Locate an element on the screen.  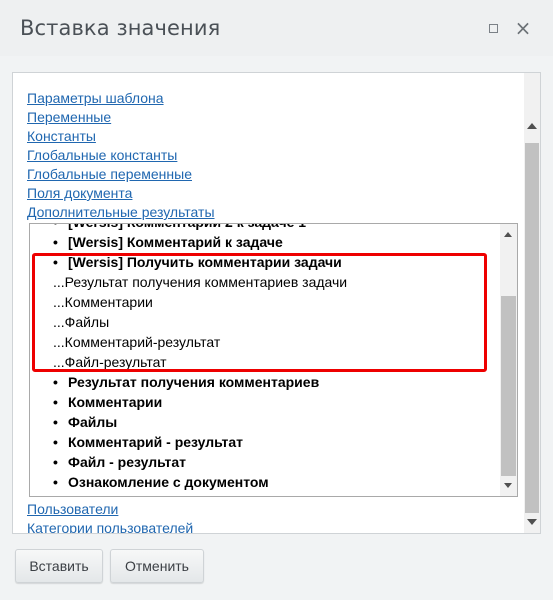
list-item: • Результат получения комментариев is located at coordinates (265, 382).